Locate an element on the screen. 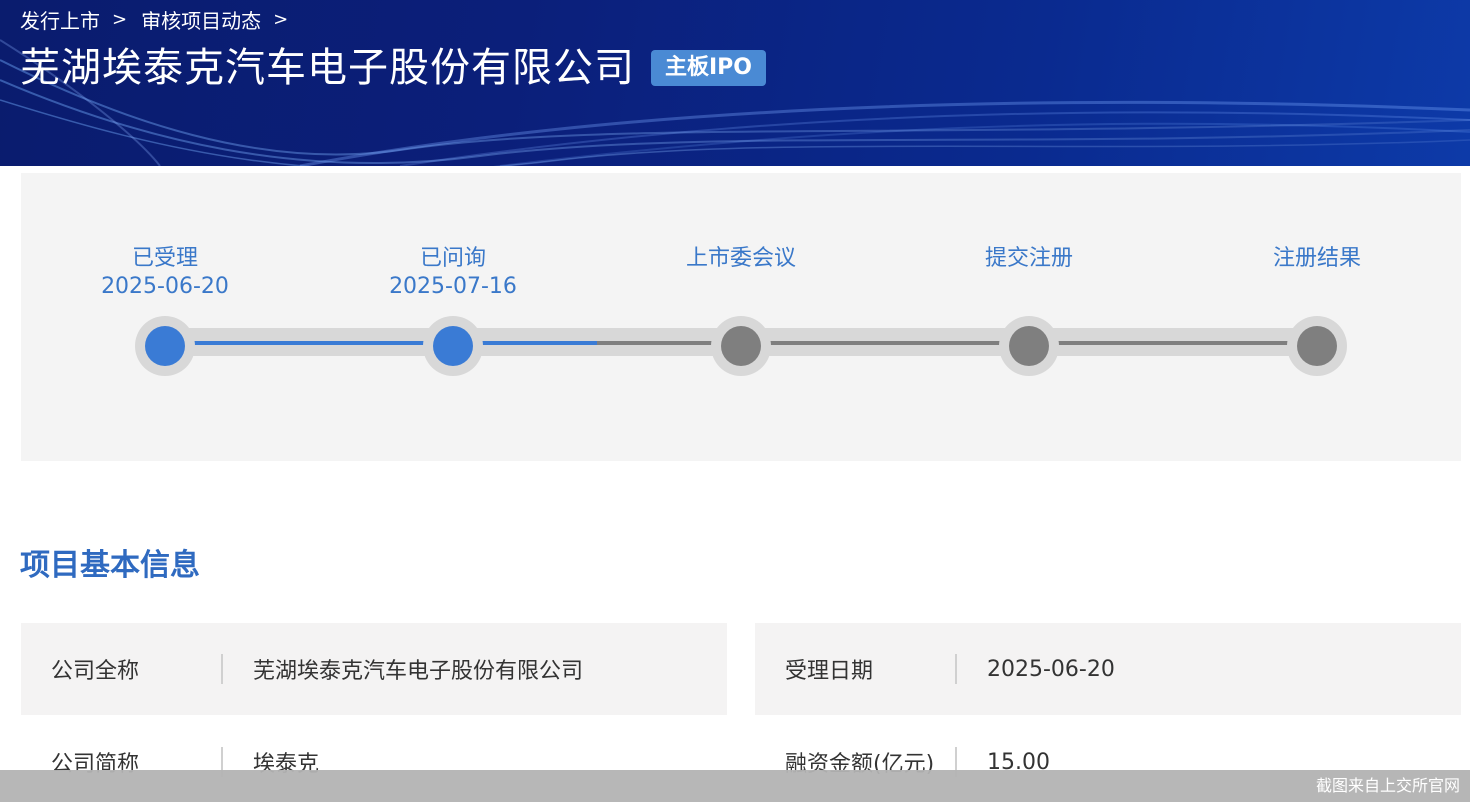  breadcrumb-item-ipo: 发行上市 is located at coordinates (60, 19).